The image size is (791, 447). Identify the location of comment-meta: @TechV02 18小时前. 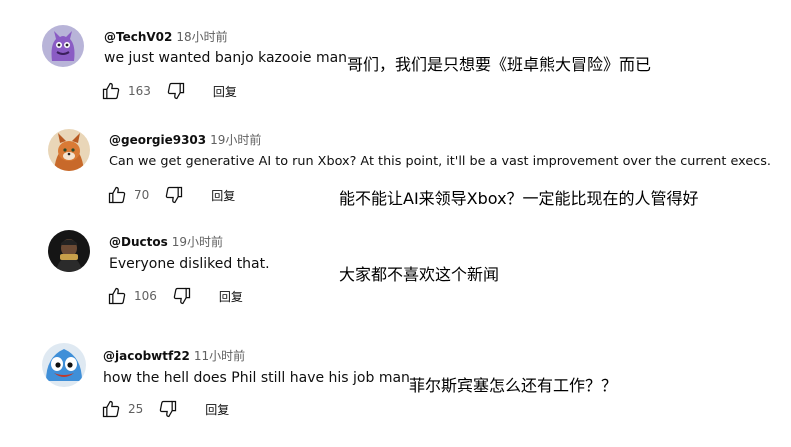
(166, 36).